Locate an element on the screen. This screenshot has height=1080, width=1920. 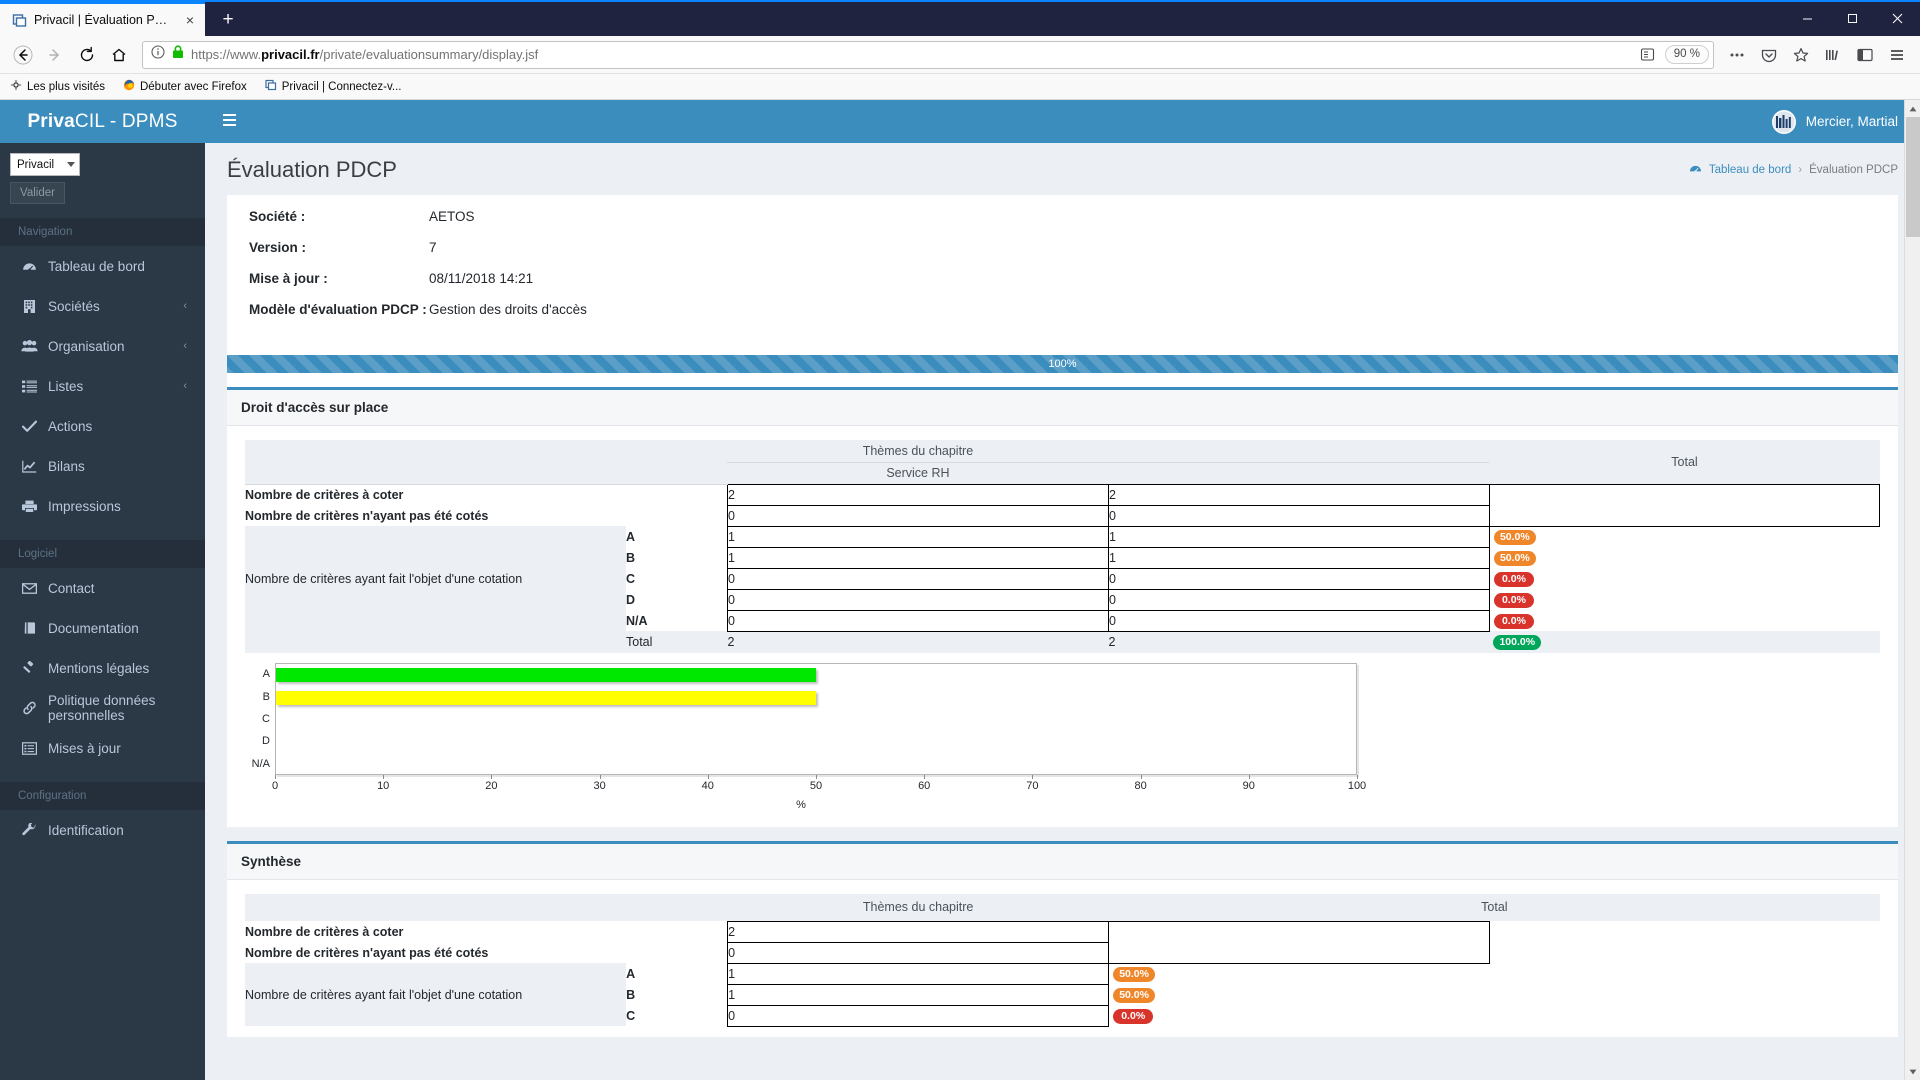
info-value: Gestion des droits d'accès is located at coordinates (508, 309).